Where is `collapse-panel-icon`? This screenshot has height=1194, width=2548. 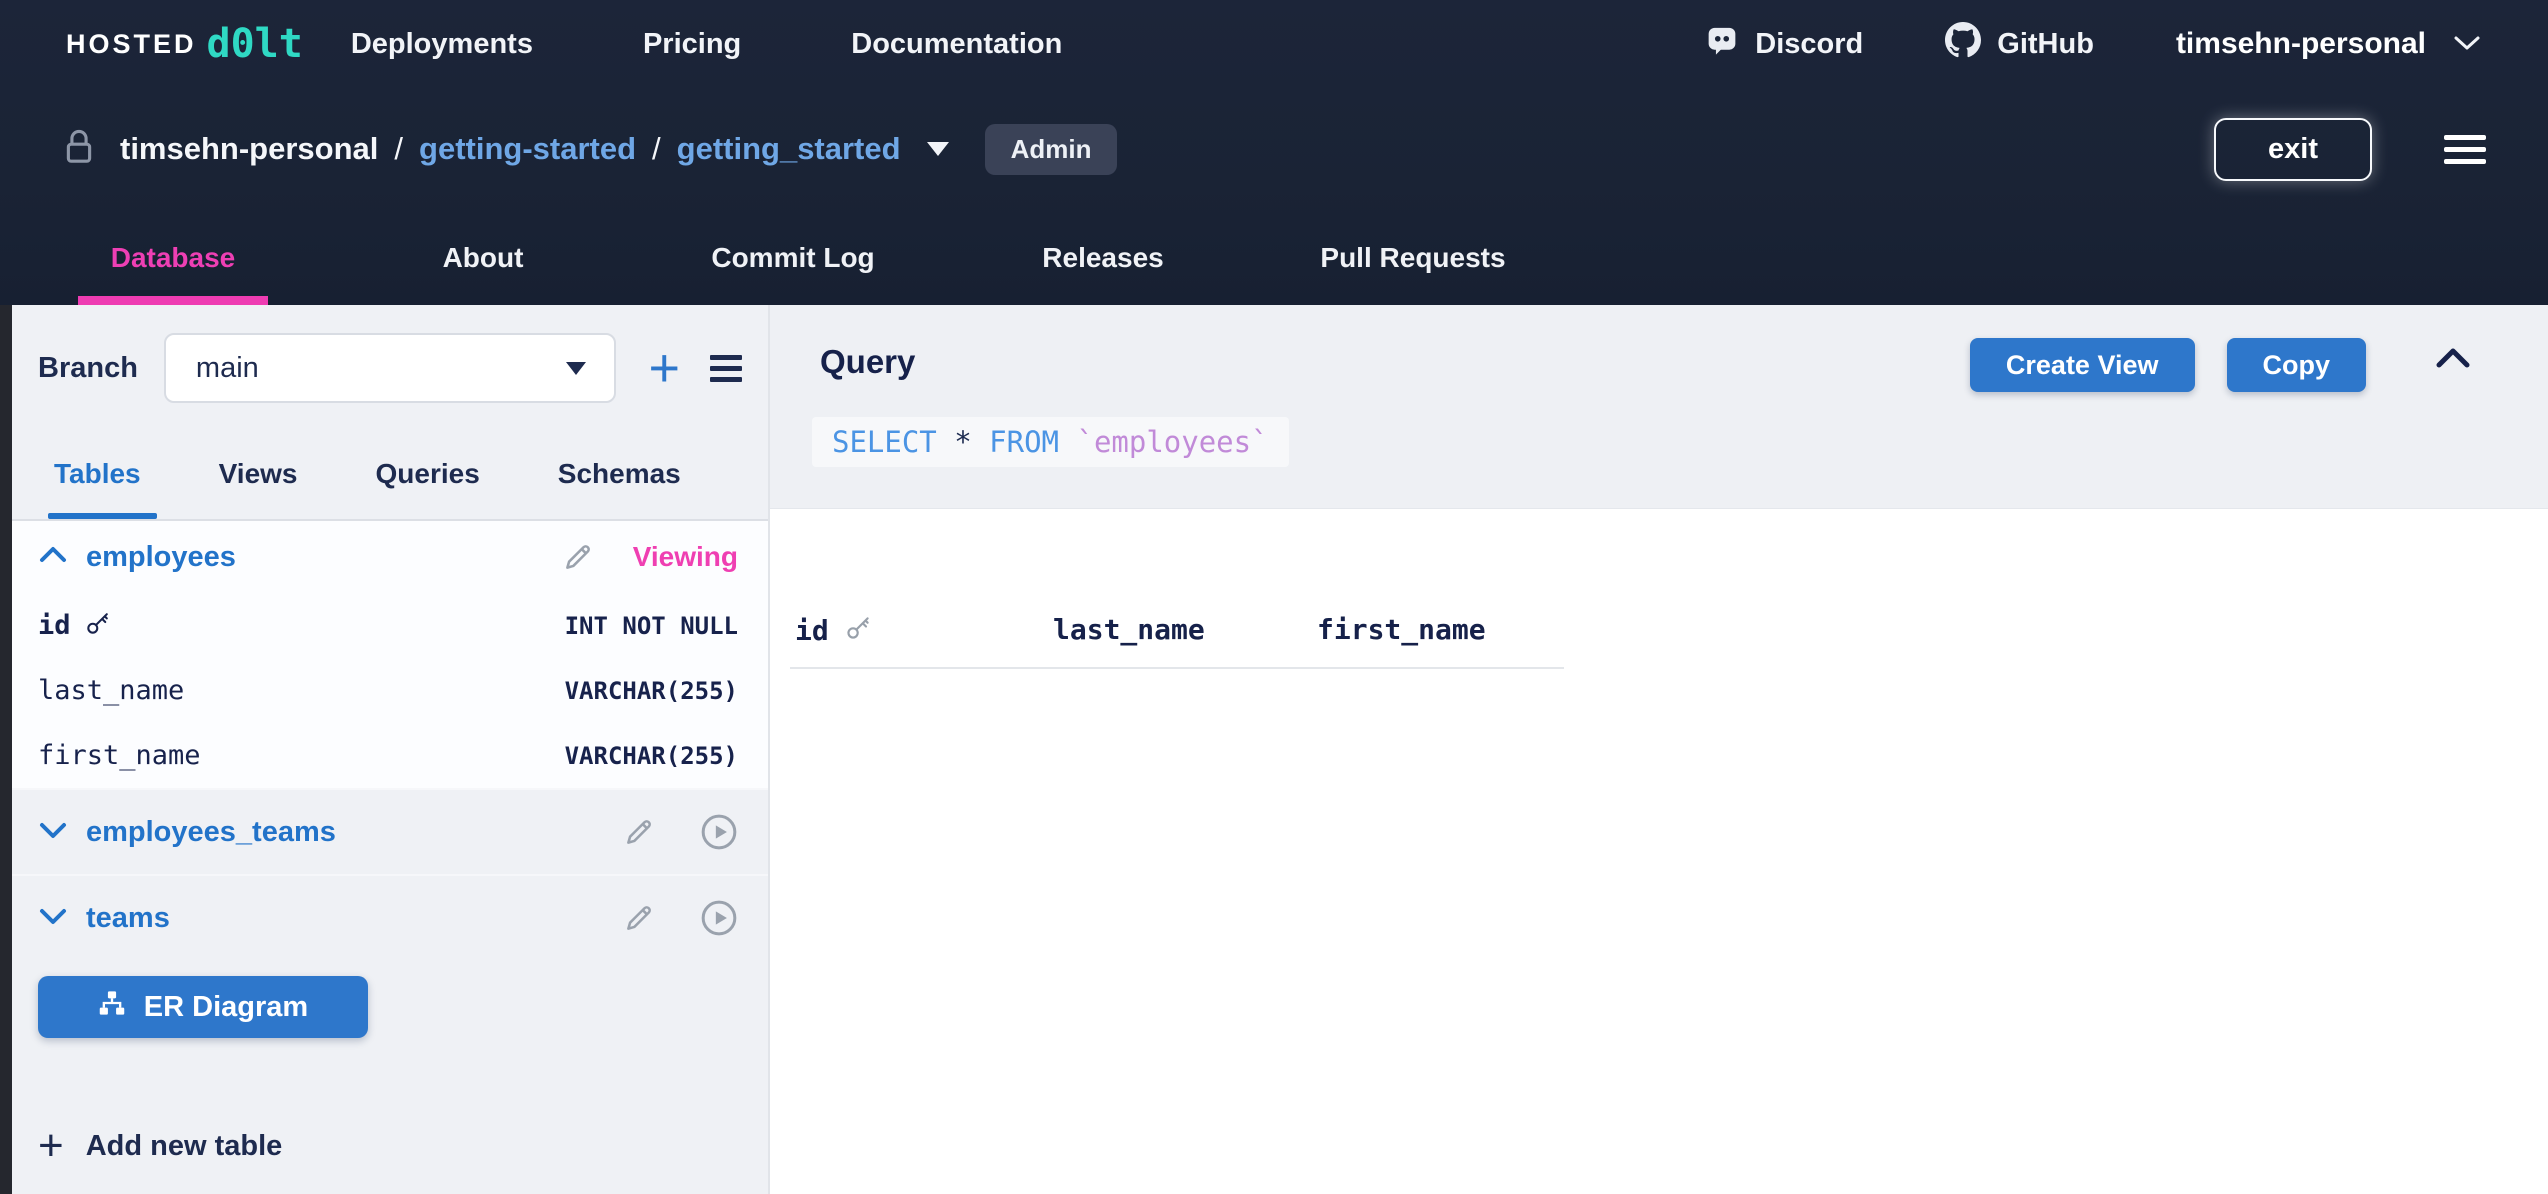
collapse-panel-icon is located at coordinates (2453, 359).